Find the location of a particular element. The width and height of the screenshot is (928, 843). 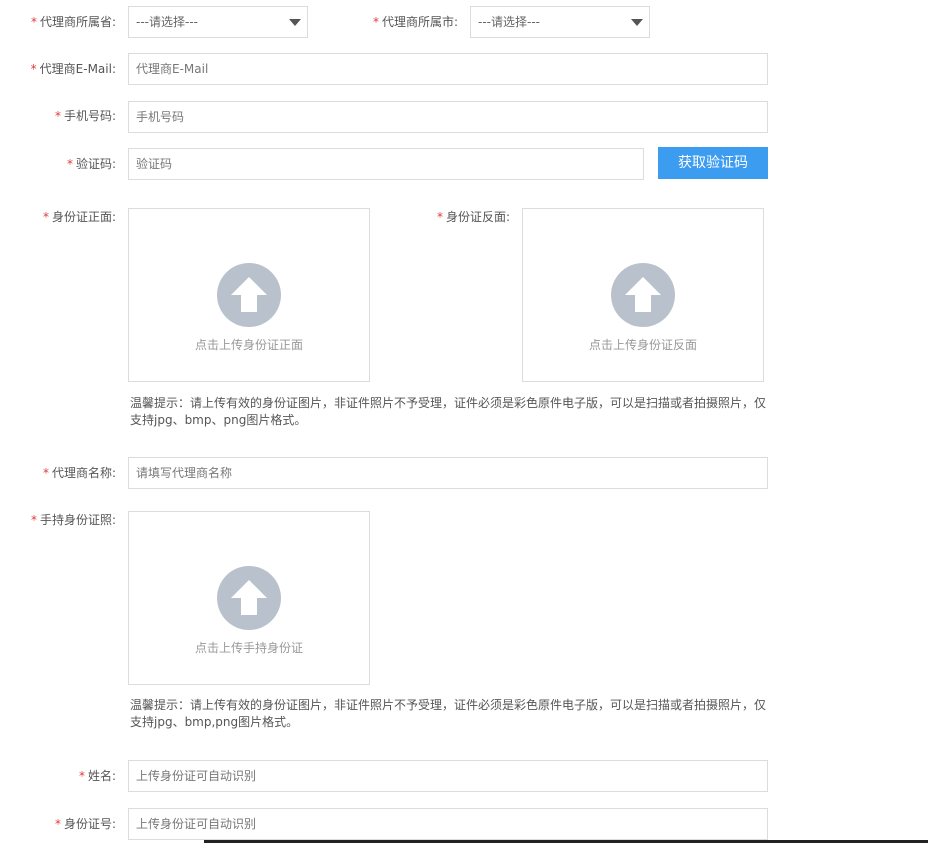

upload-text: 点击上传身份证反面 is located at coordinates (642, 345).